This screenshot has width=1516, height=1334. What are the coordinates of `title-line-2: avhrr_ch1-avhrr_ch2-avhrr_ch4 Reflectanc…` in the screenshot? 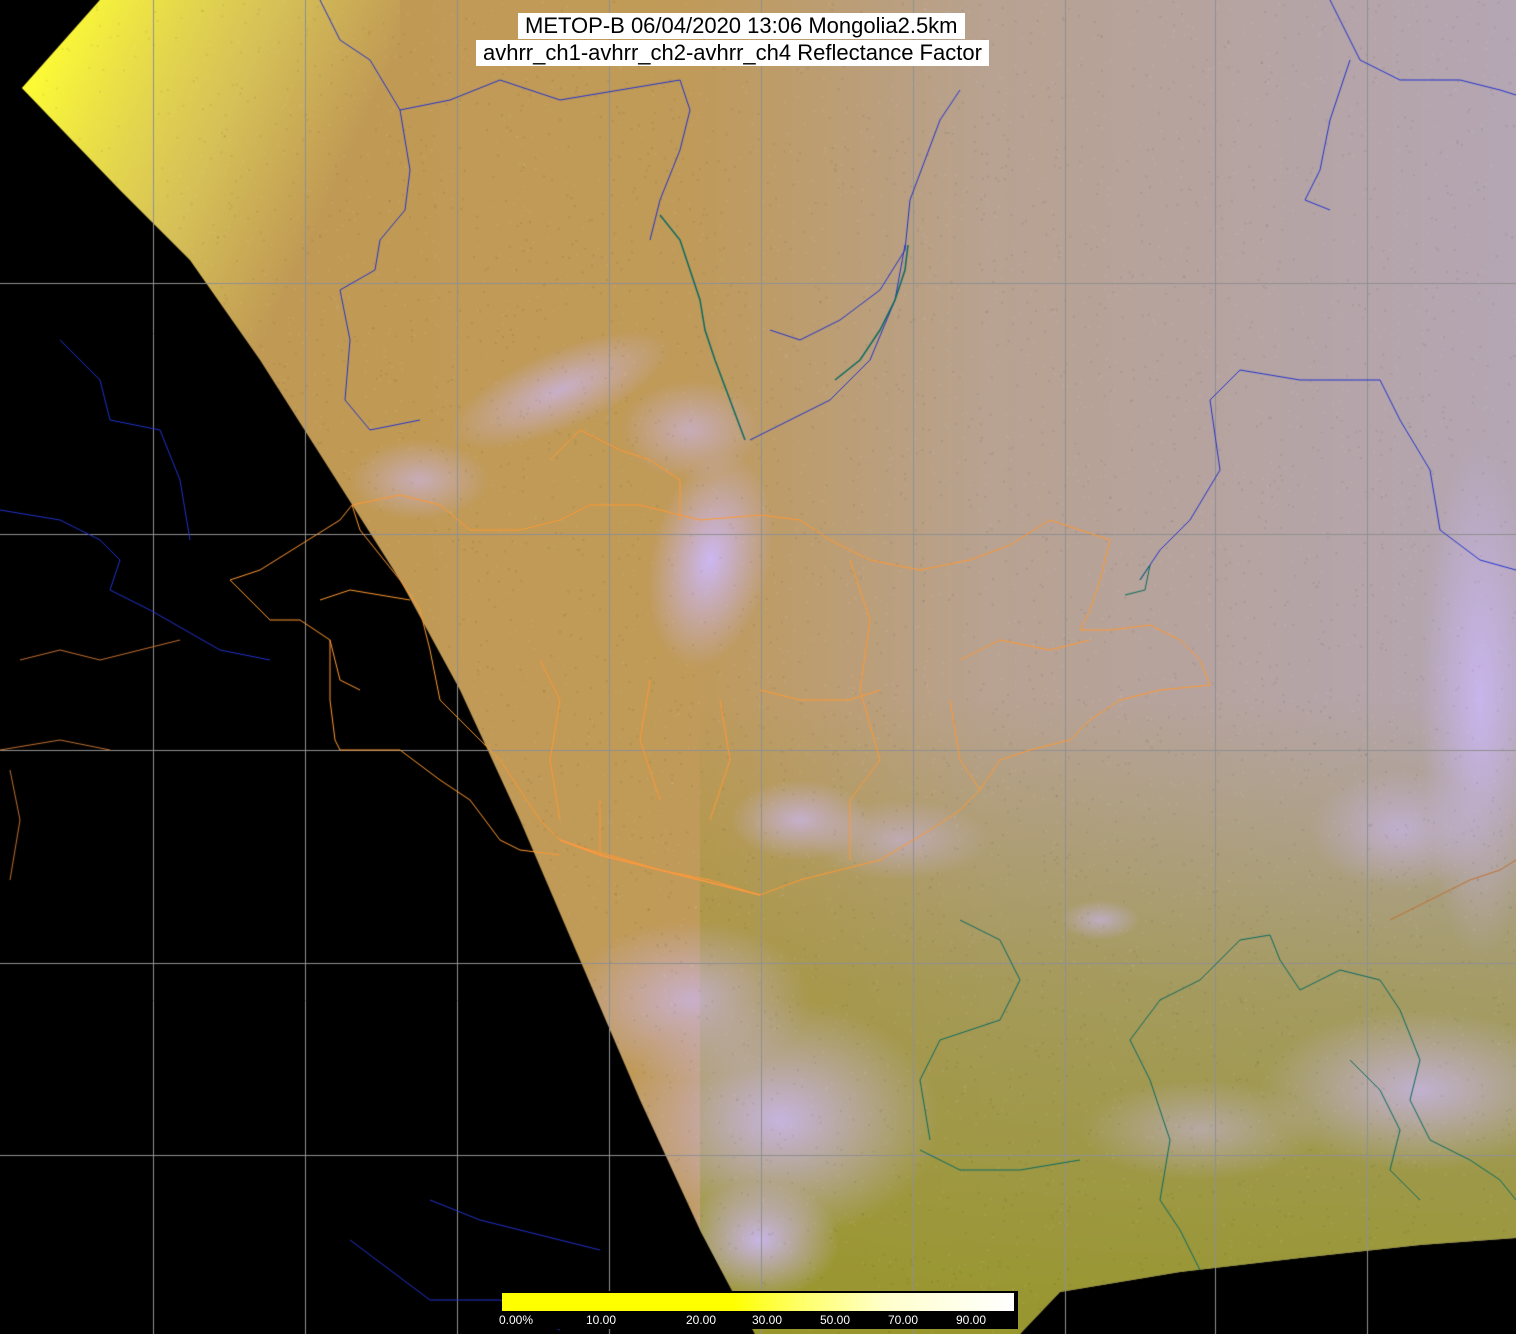 It's located at (732, 53).